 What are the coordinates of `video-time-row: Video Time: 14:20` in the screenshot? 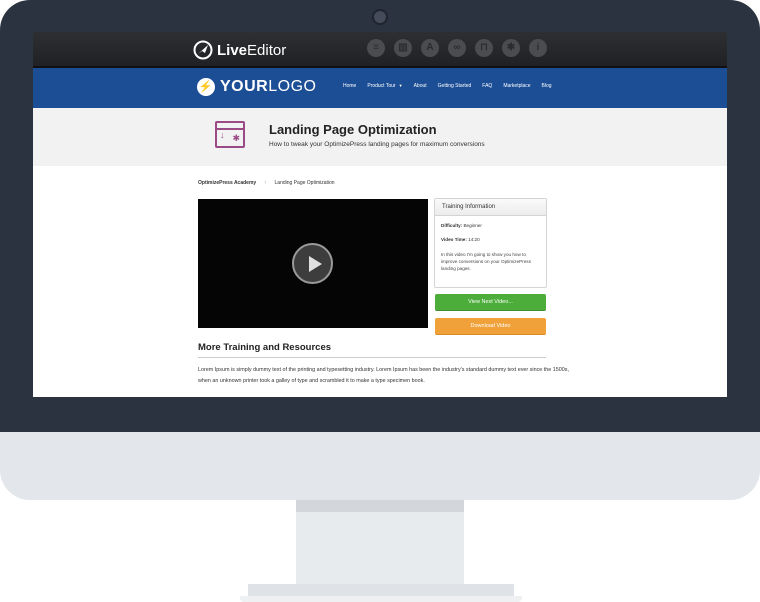 It's located at (460, 239).